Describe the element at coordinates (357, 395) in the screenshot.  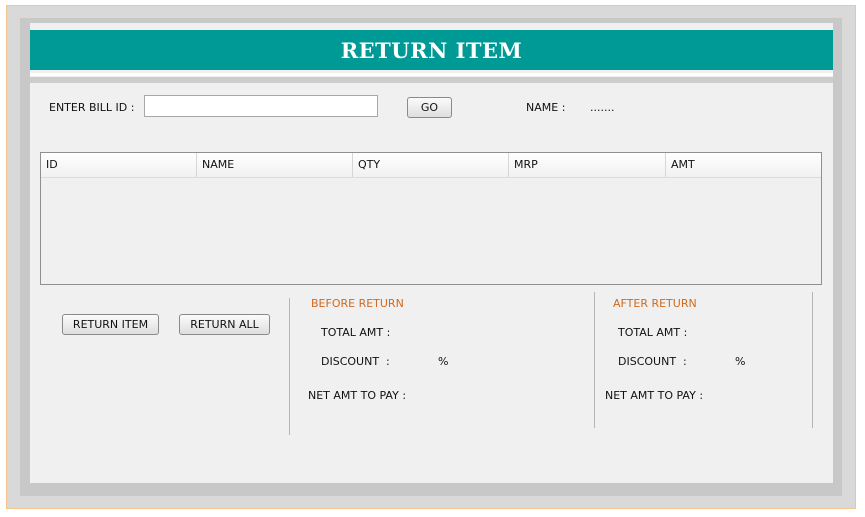
I see `before-net-amt-label: NET AMT TO PAY :` at that location.